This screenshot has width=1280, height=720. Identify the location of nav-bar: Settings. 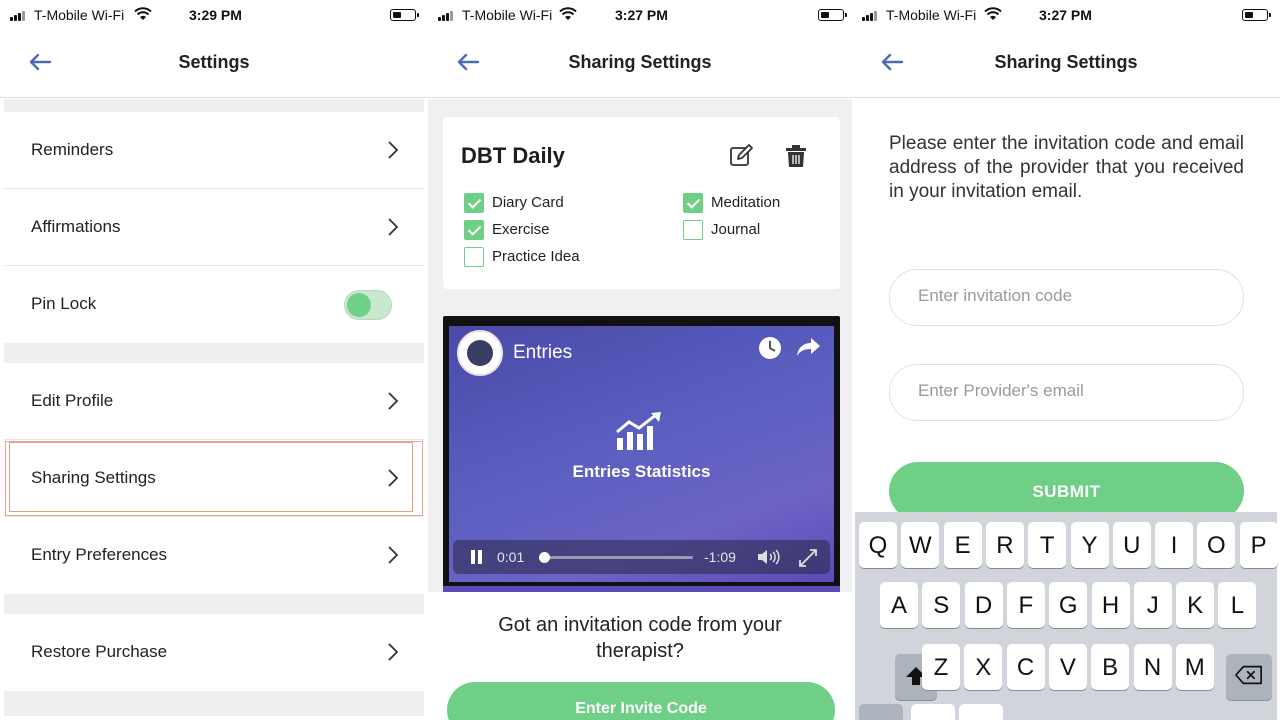
(214, 64).